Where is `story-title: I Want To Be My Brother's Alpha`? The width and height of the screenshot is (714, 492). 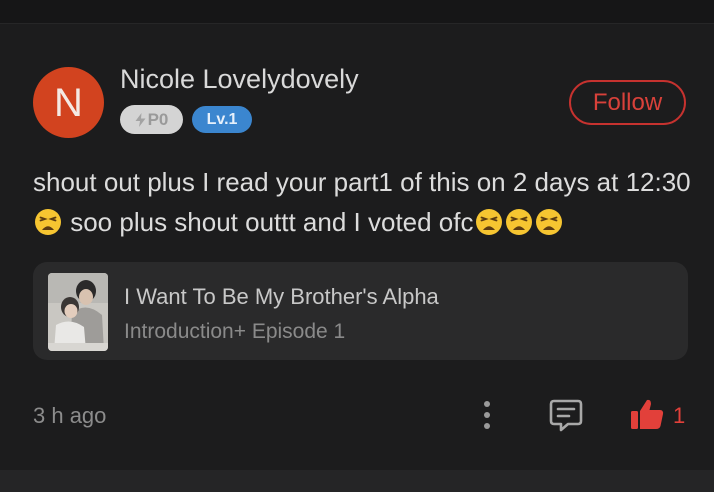
story-title: I Want To Be My Brother's Alpha is located at coordinates (281, 296).